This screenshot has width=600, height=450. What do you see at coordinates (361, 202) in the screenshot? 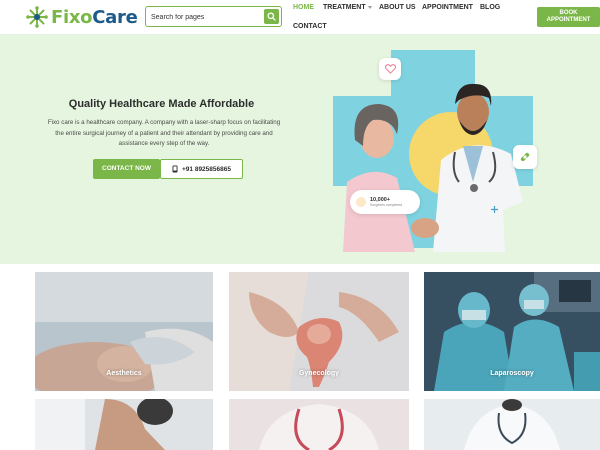
I see `stat-avatar` at bounding box center [361, 202].